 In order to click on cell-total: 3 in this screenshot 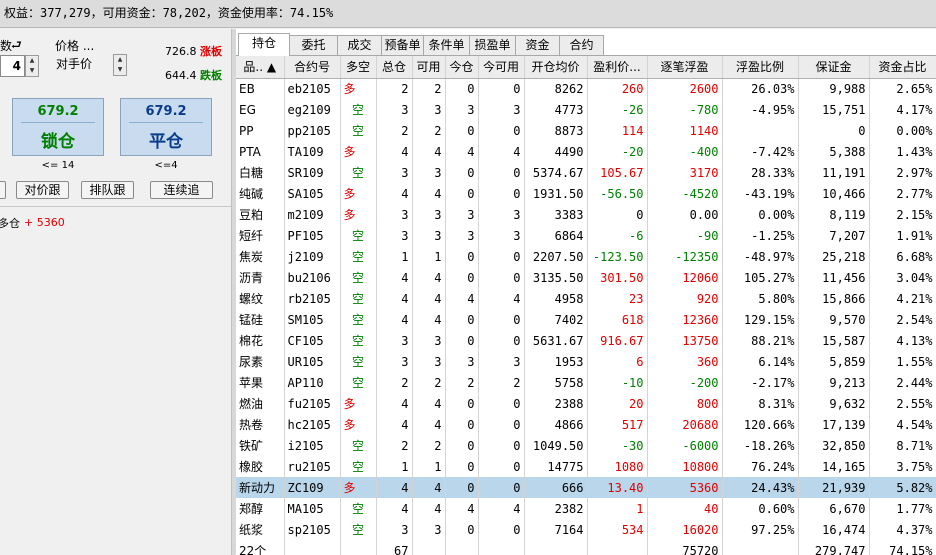, I will do `click(394, 172)`.